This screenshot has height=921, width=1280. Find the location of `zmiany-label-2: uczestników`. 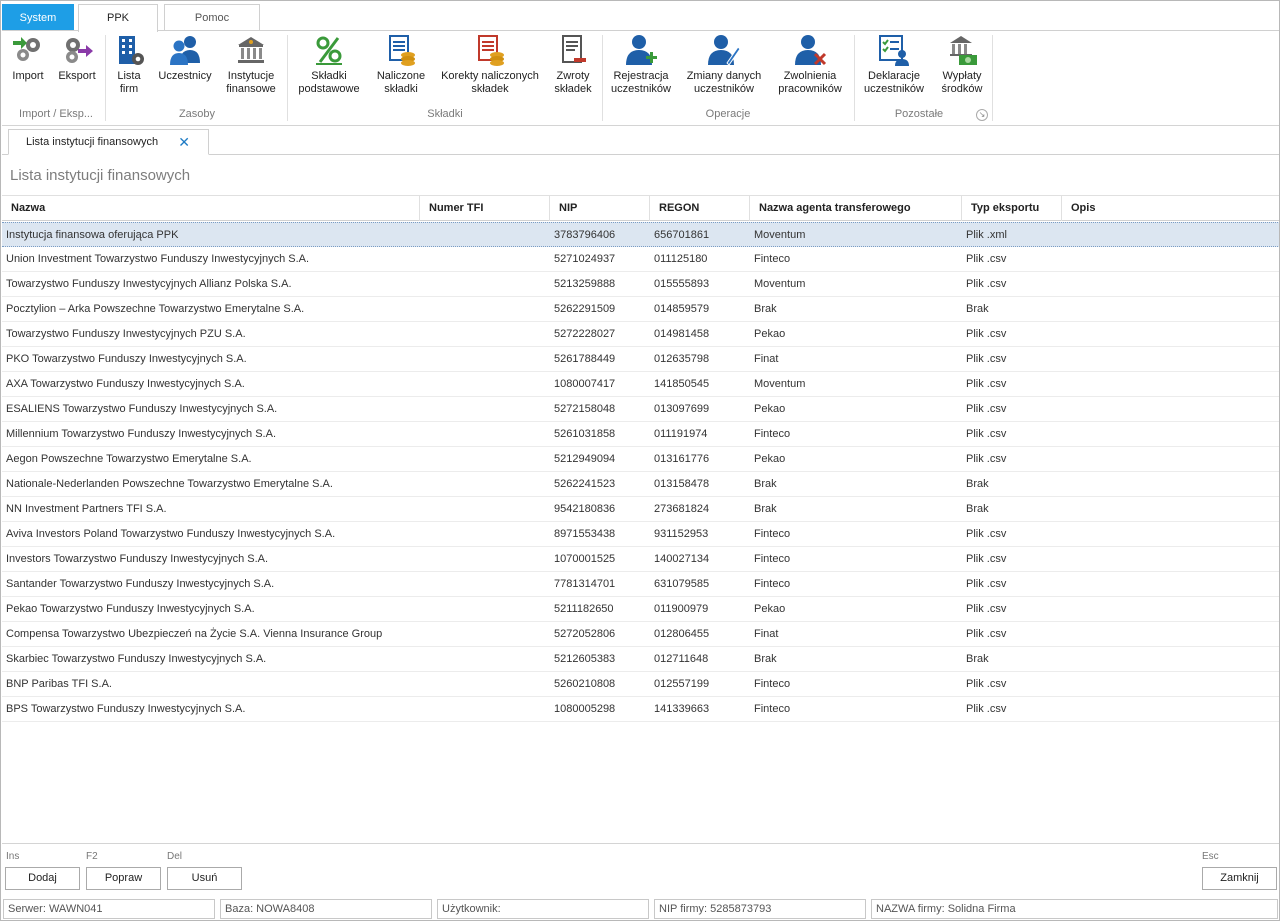

zmiany-label-2: uczestników is located at coordinates (724, 89).